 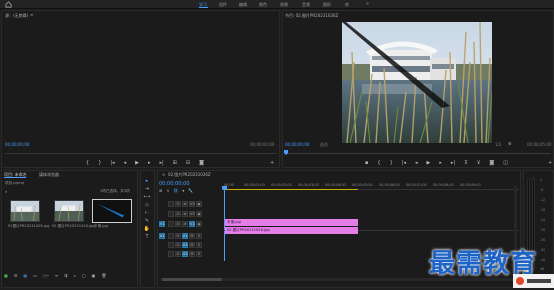 I want to click on track-name-v2: V2, so click(x=192, y=214).